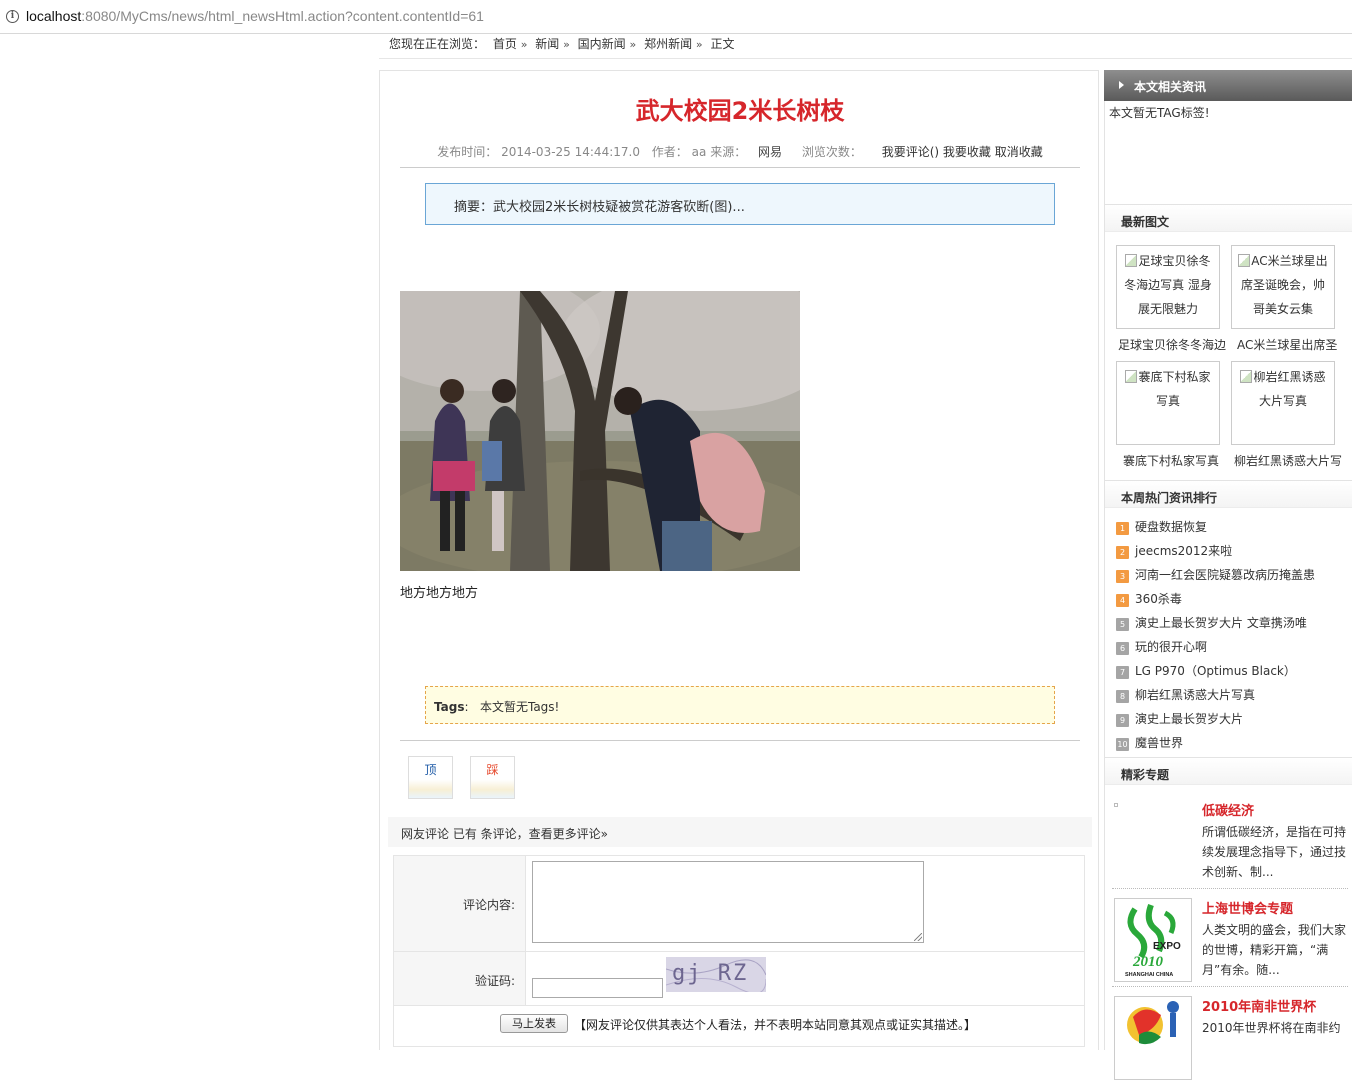  What do you see at coordinates (1174, 550) in the screenshot?
I see `ranking-item: 2 jeecms2012来啦` at bounding box center [1174, 550].